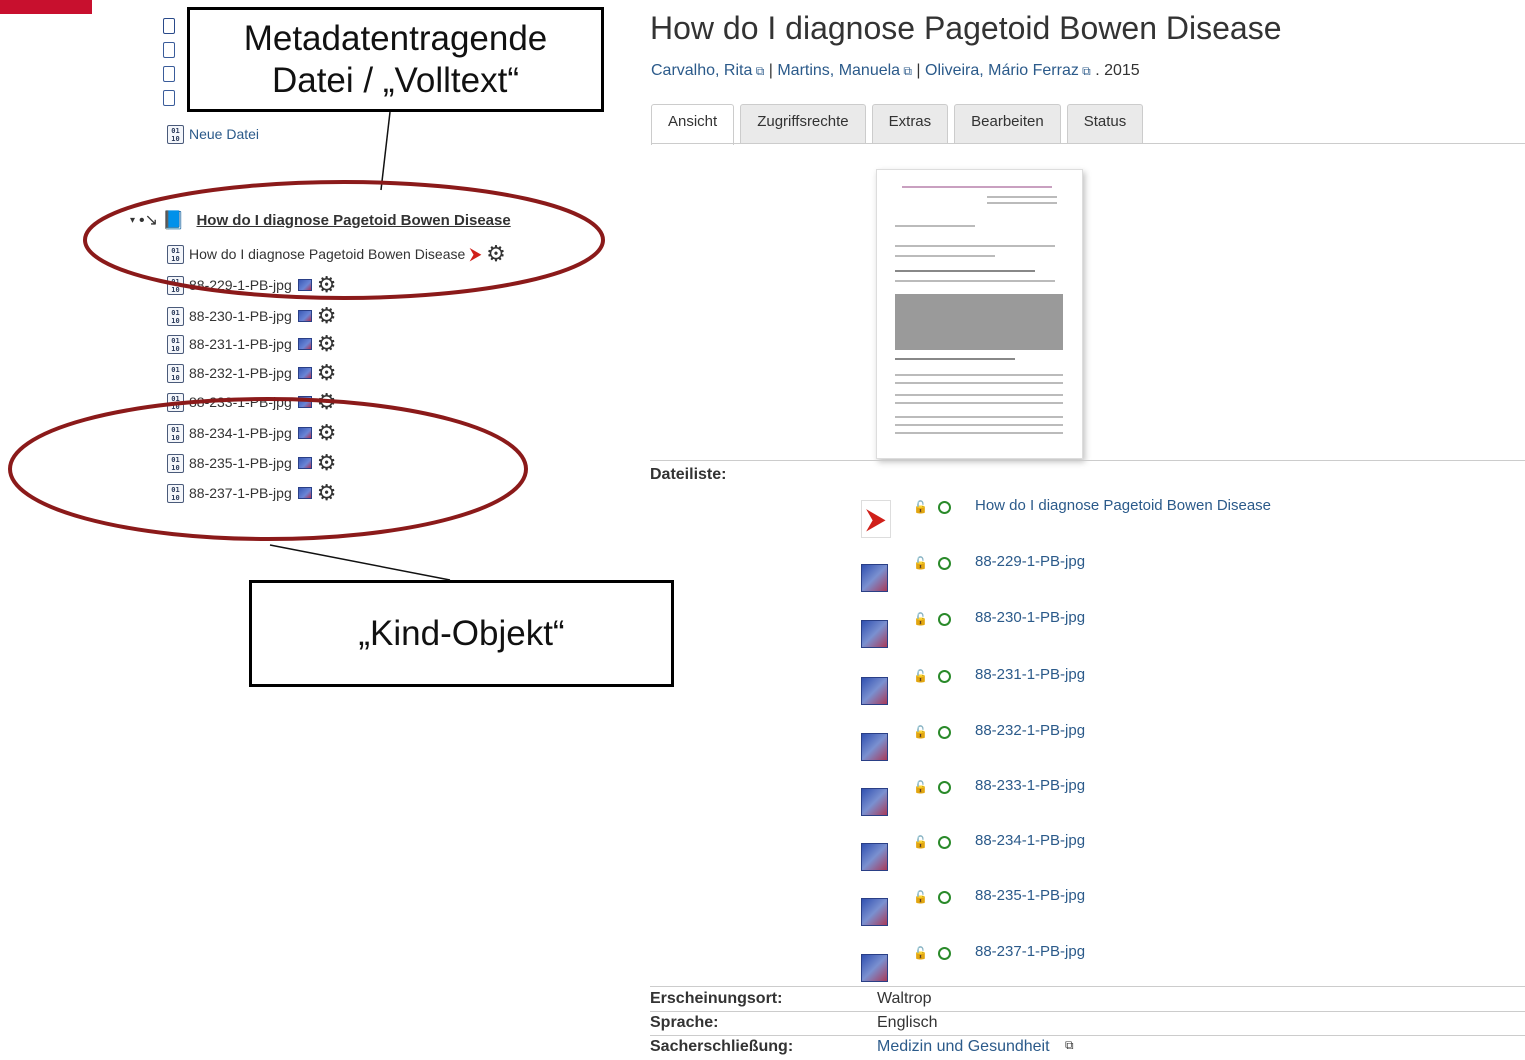 The image size is (1525, 1060). What do you see at coordinates (838, 70) in the screenshot?
I see `author-link: Martins, Manuela` at bounding box center [838, 70].